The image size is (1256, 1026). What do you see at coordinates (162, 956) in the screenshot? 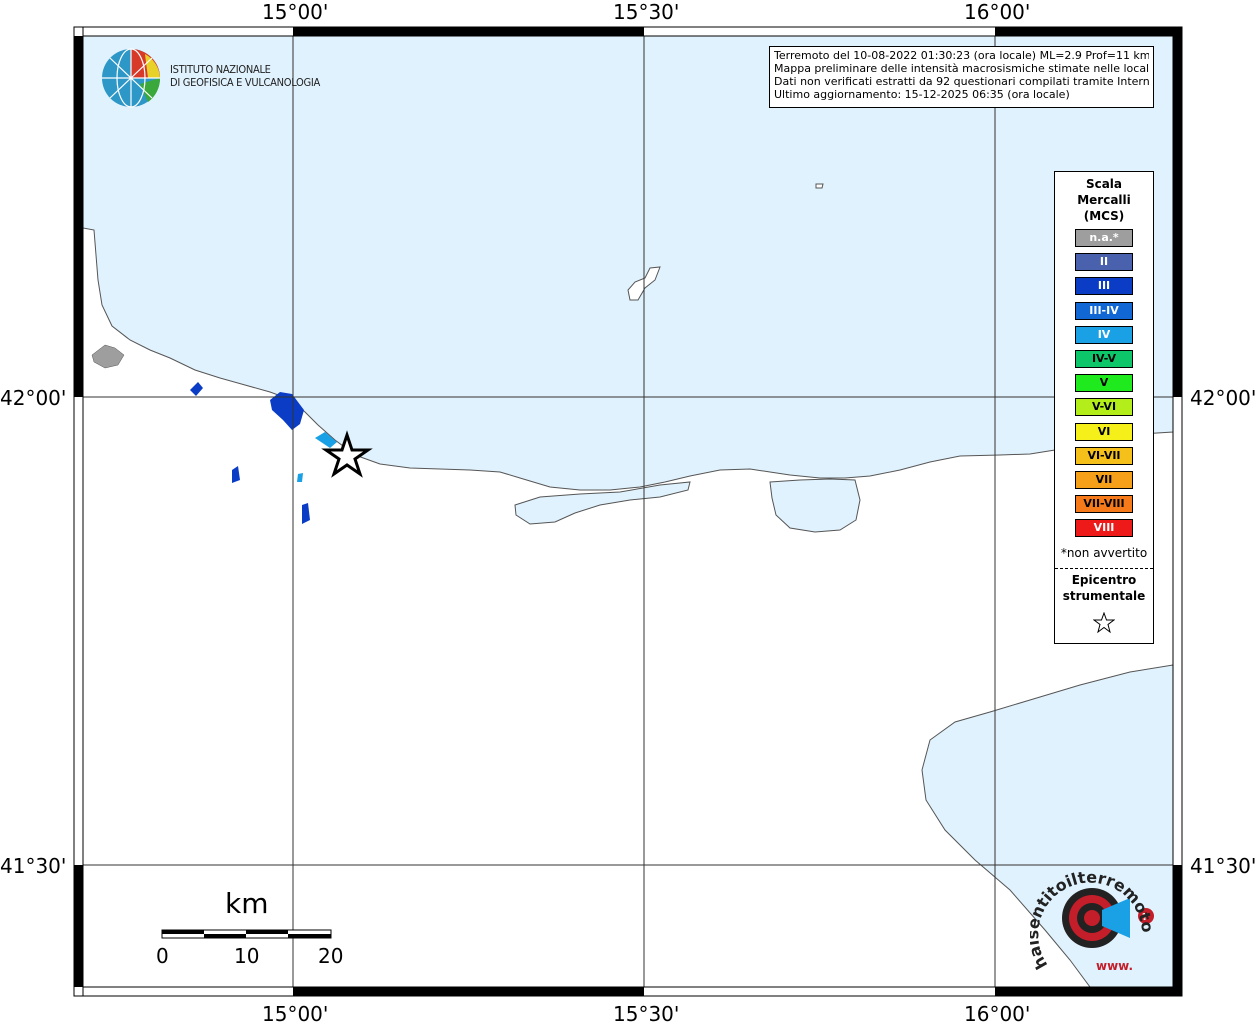
I see `scale-label-0: 0` at bounding box center [162, 956].